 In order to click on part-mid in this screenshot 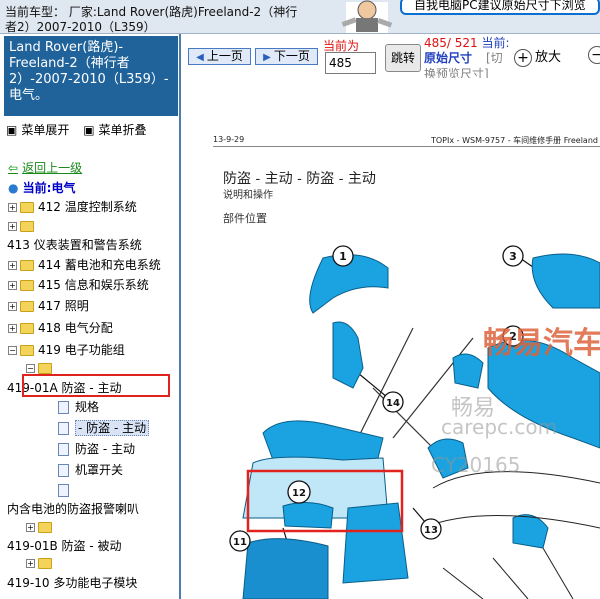, I will do `click(468, 371)`.